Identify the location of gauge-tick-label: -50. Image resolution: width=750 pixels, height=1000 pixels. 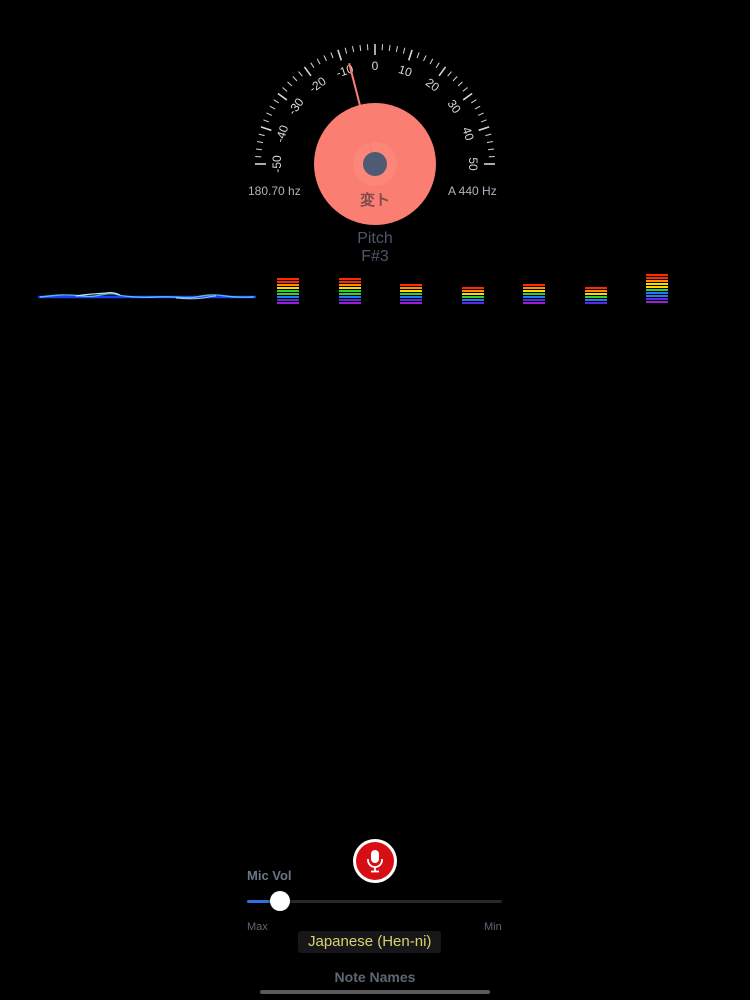
(277, 164).